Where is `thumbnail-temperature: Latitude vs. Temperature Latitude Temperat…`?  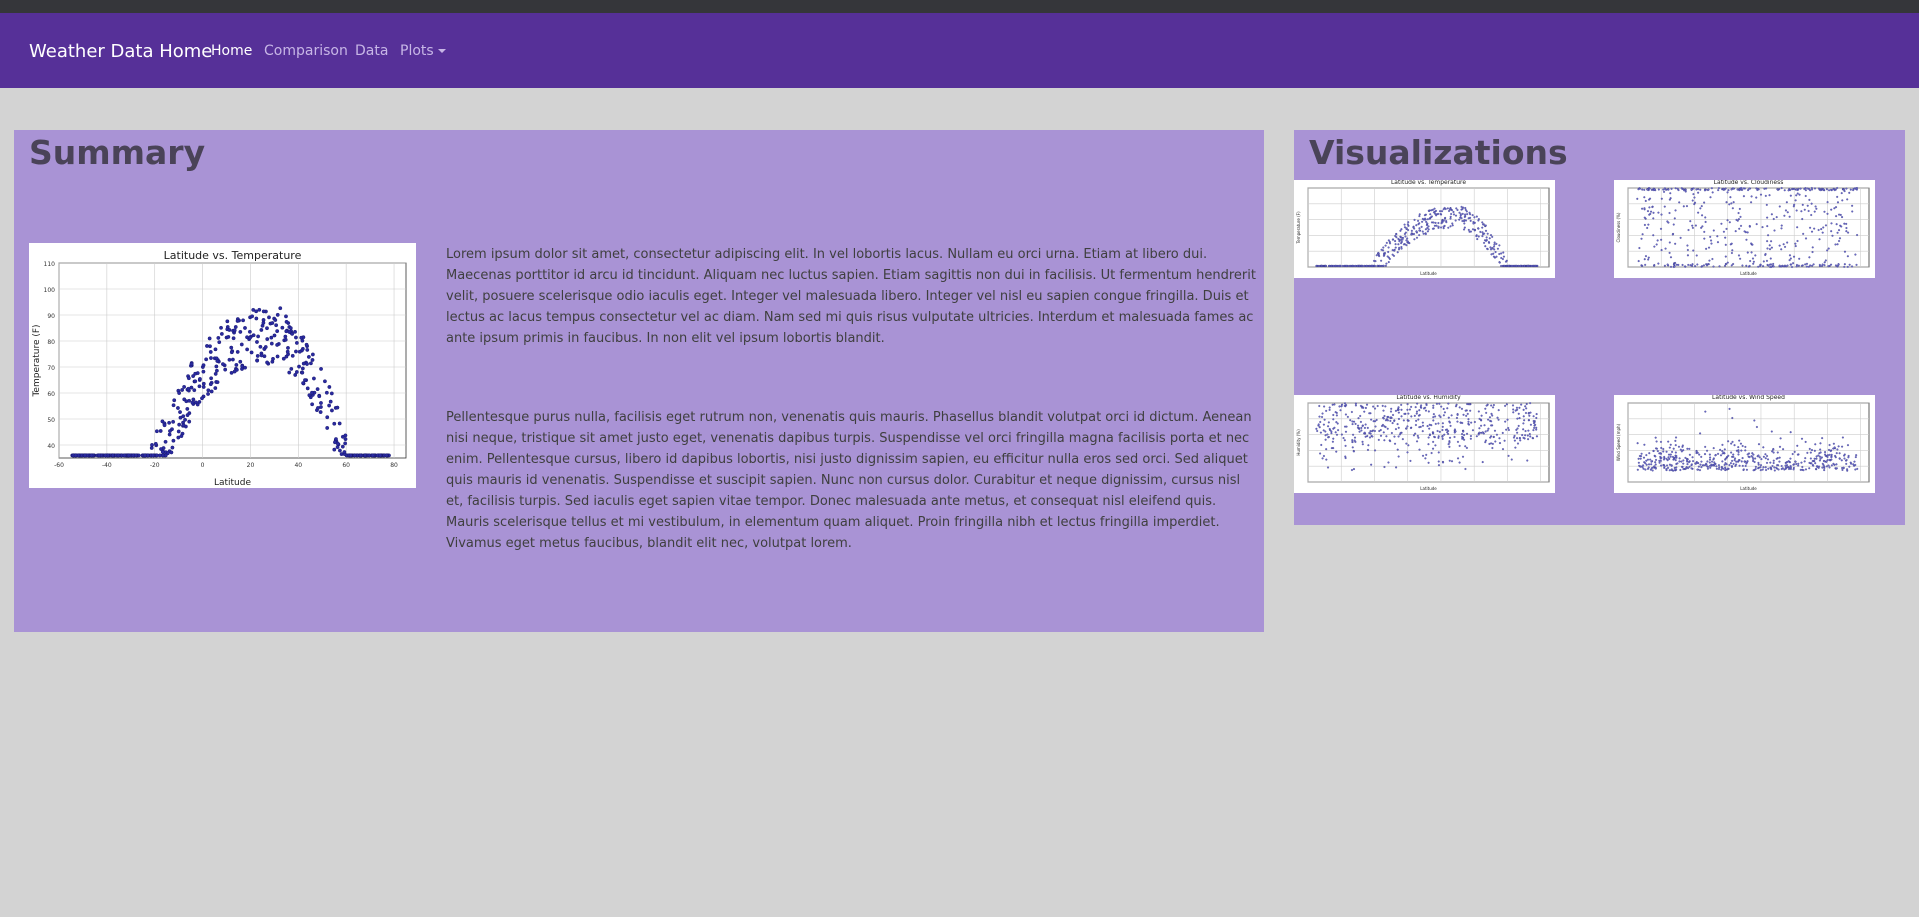
thumbnail-temperature: Latitude vs. Temperature Latitude Temperat… is located at coordinates (1424, 229).